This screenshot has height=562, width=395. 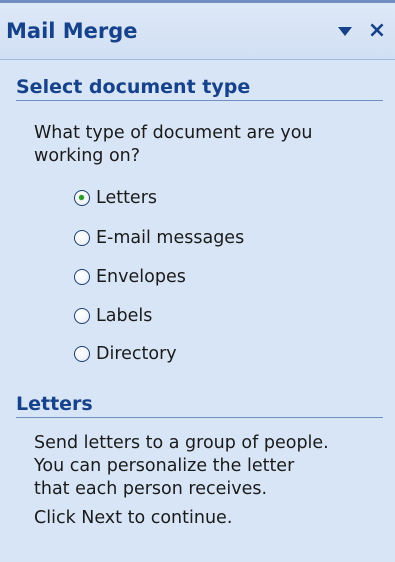 What do you see at coordinates (136, 354) in the screenshot?
I see `radio-label-directory: Directory` at bounding box center [136, 354].